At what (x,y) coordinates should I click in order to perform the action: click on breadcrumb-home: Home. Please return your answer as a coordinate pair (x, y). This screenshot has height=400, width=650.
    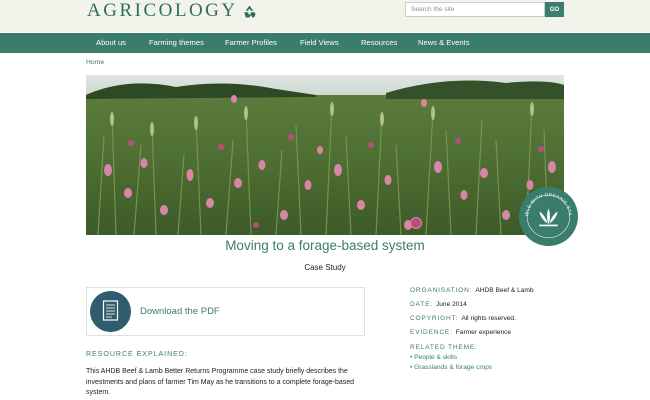
    Looking at the image, I should click on (95, 62).